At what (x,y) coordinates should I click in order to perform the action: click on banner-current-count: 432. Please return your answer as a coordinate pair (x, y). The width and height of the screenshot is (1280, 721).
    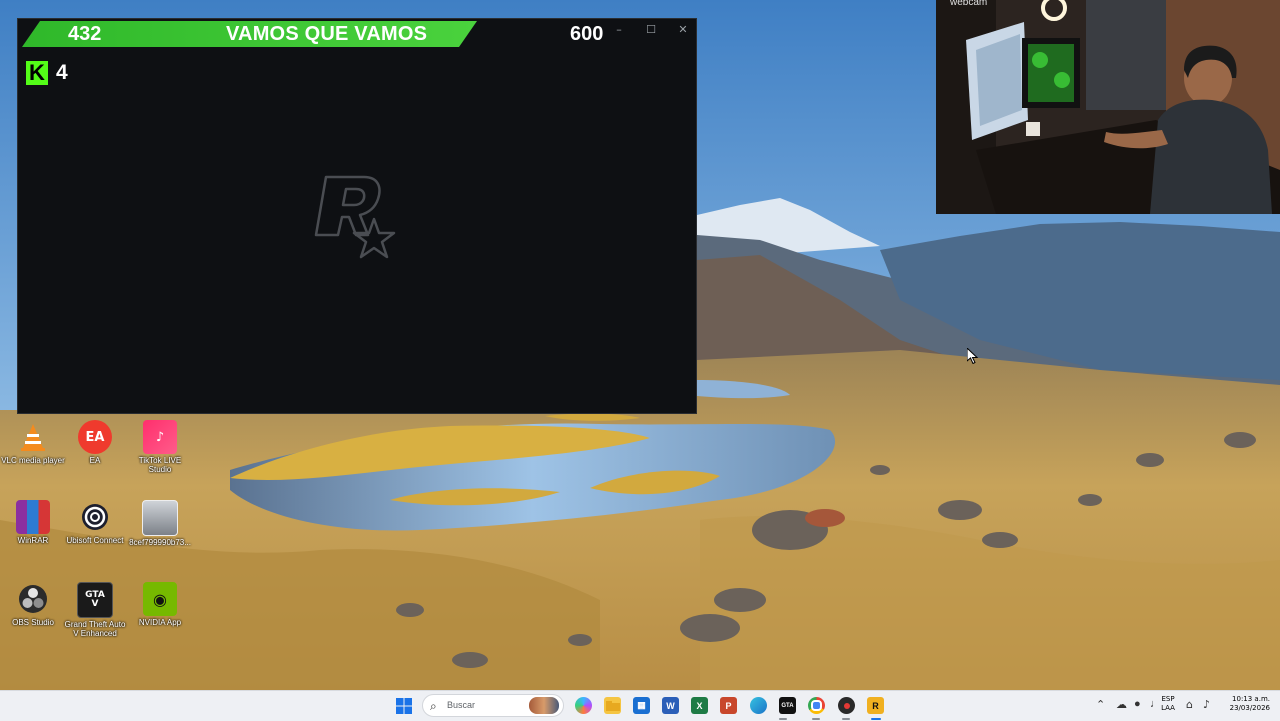
    Looking at the image, I should click on (85, 34).